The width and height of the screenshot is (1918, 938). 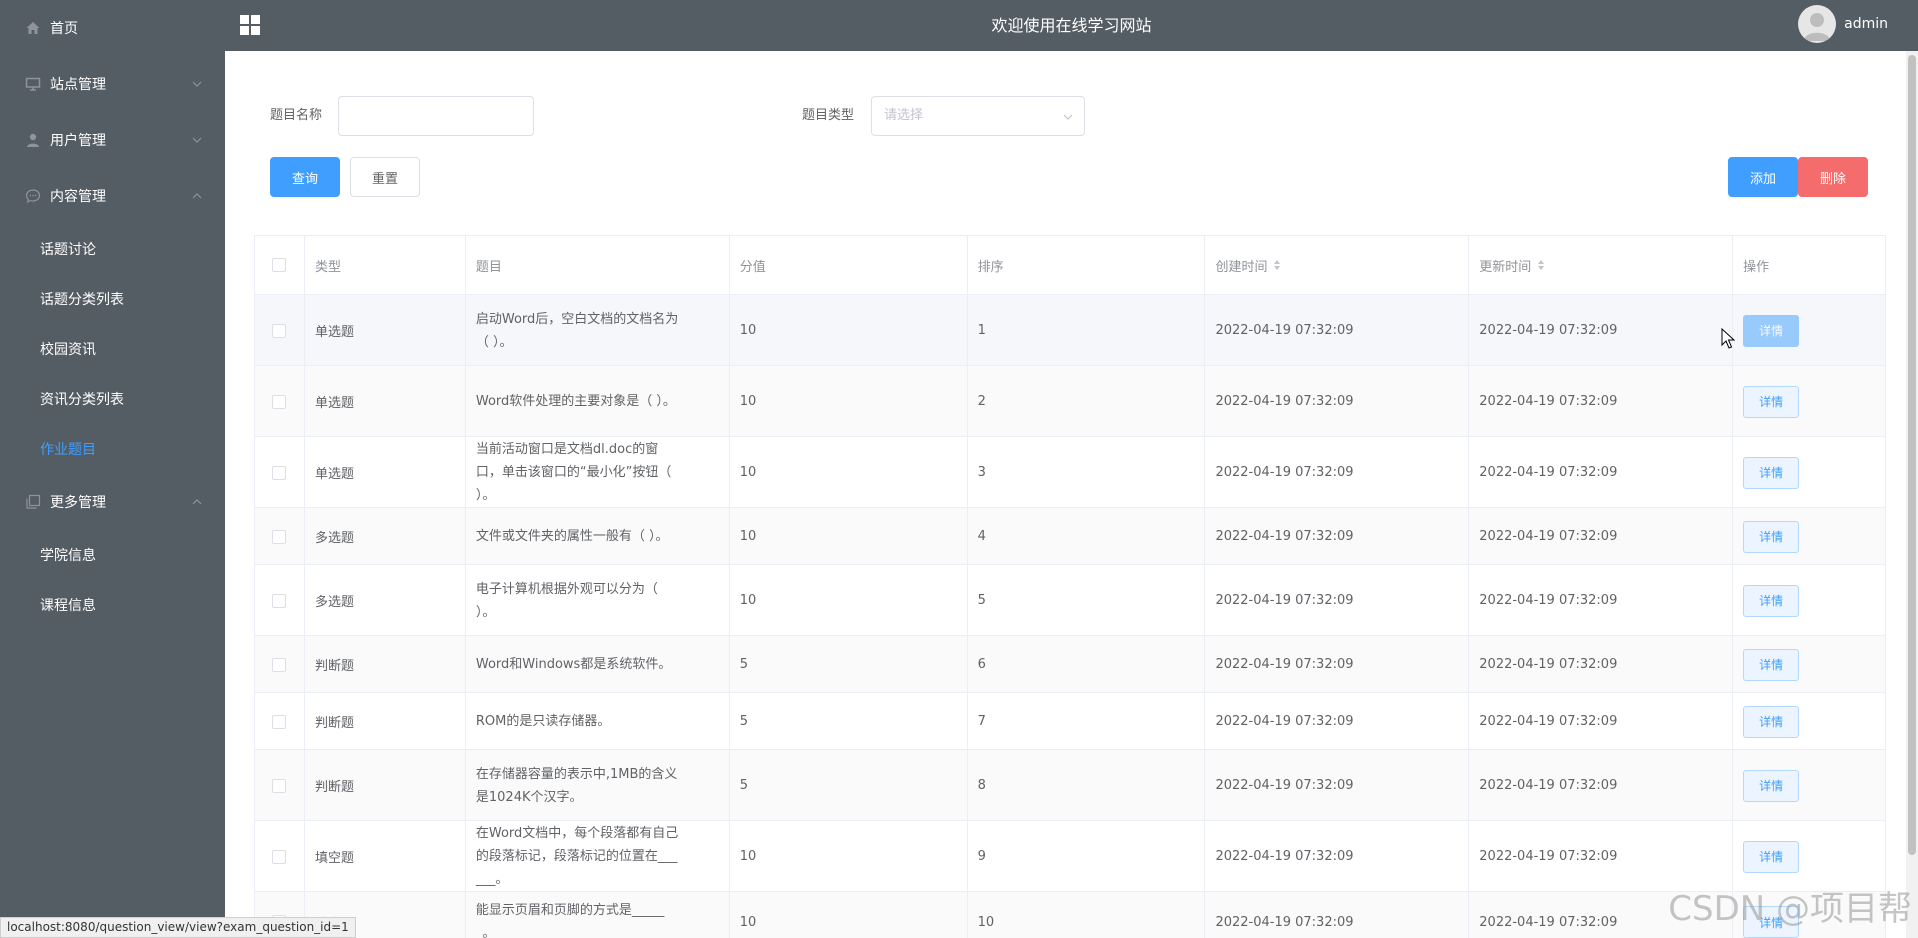 I want to click on cell-sort: 4, so click(x=1087, y=536).